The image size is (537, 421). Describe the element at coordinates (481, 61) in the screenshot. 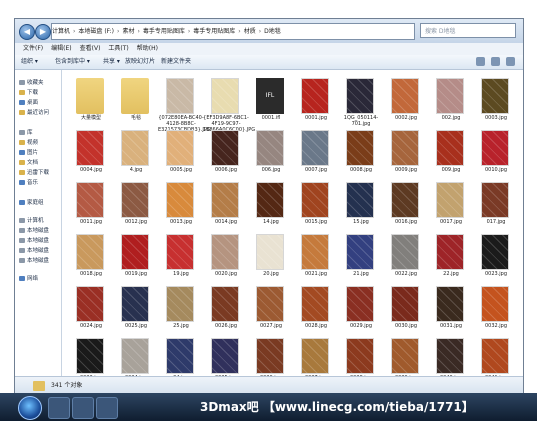

I see `view-menu-icon` at that location.